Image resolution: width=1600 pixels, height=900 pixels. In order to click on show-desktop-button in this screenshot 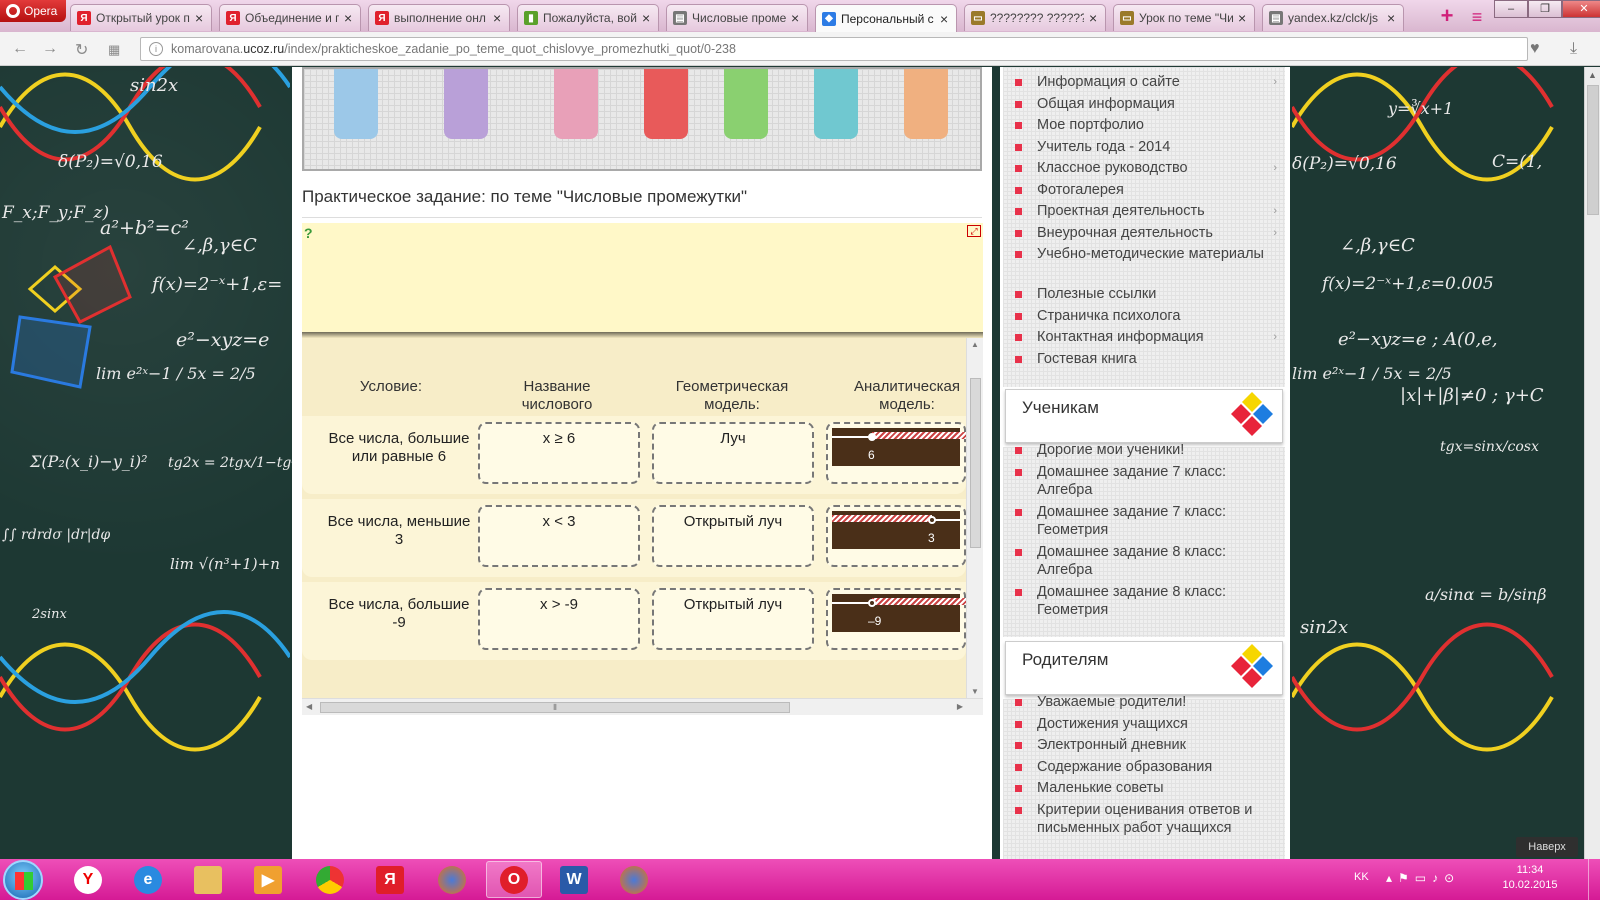, I will do `click(1594, 879)`.